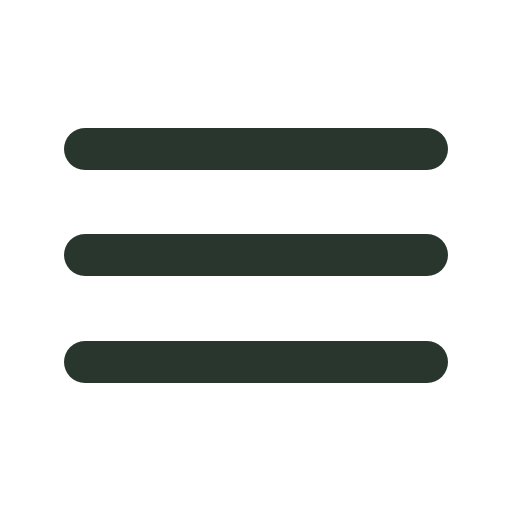 The image size is (512, 512). Describe the element at coordinates (256, 362) in the screenshot. I see `menu-bar-bottom` at that location.